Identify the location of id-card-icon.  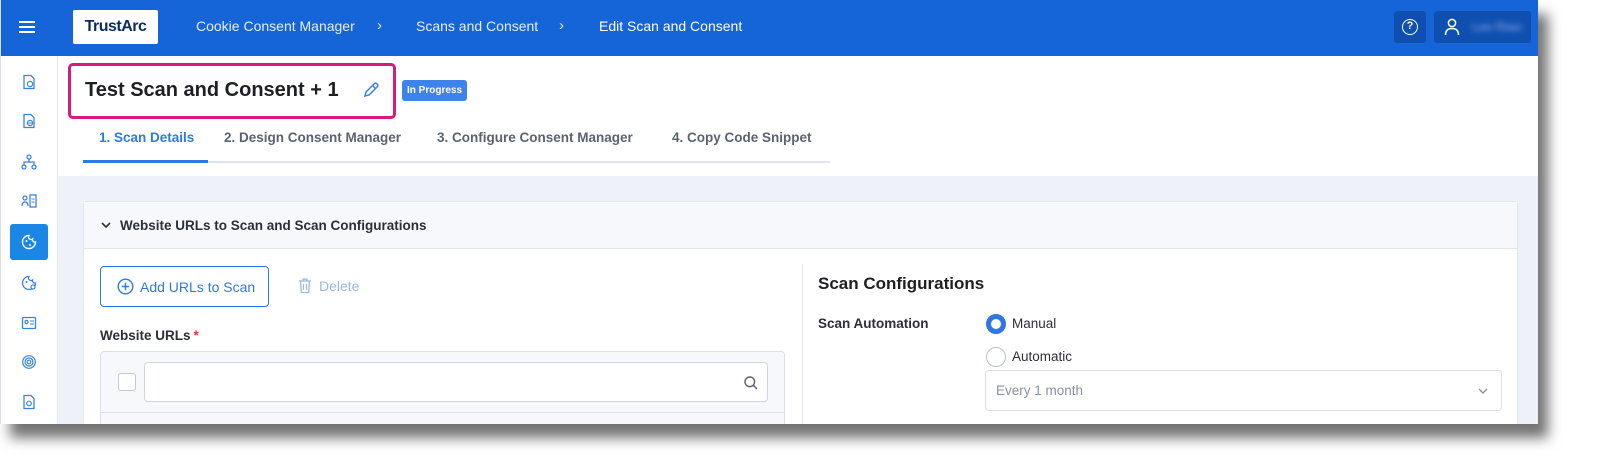
(29, 323).